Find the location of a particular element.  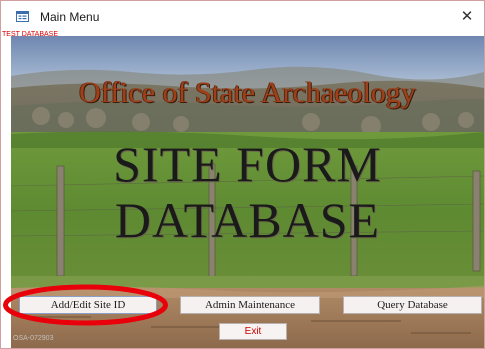

close-icon: ✕ is located at coordinates (467, 16).